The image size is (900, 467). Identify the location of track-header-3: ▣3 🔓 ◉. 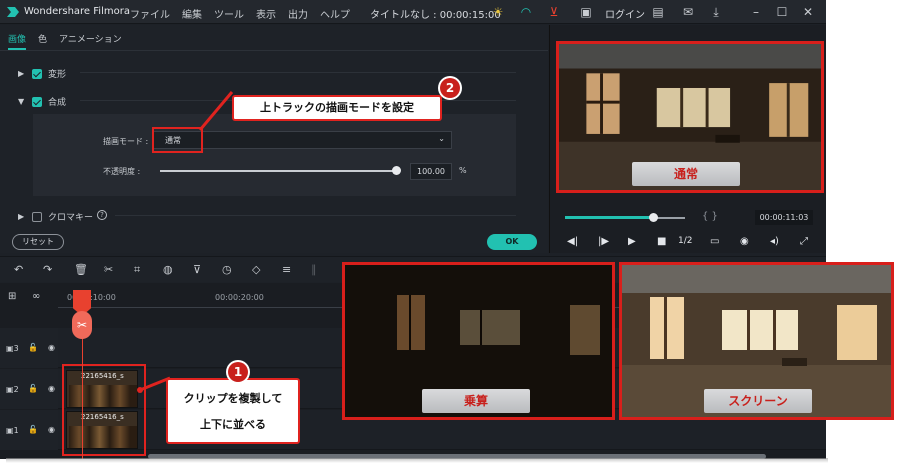
(29, 348).